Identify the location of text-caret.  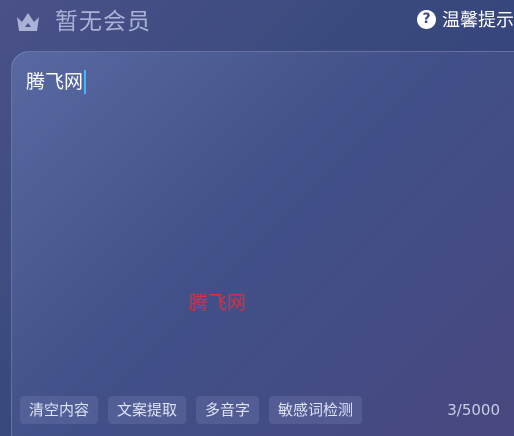
(85, 82).